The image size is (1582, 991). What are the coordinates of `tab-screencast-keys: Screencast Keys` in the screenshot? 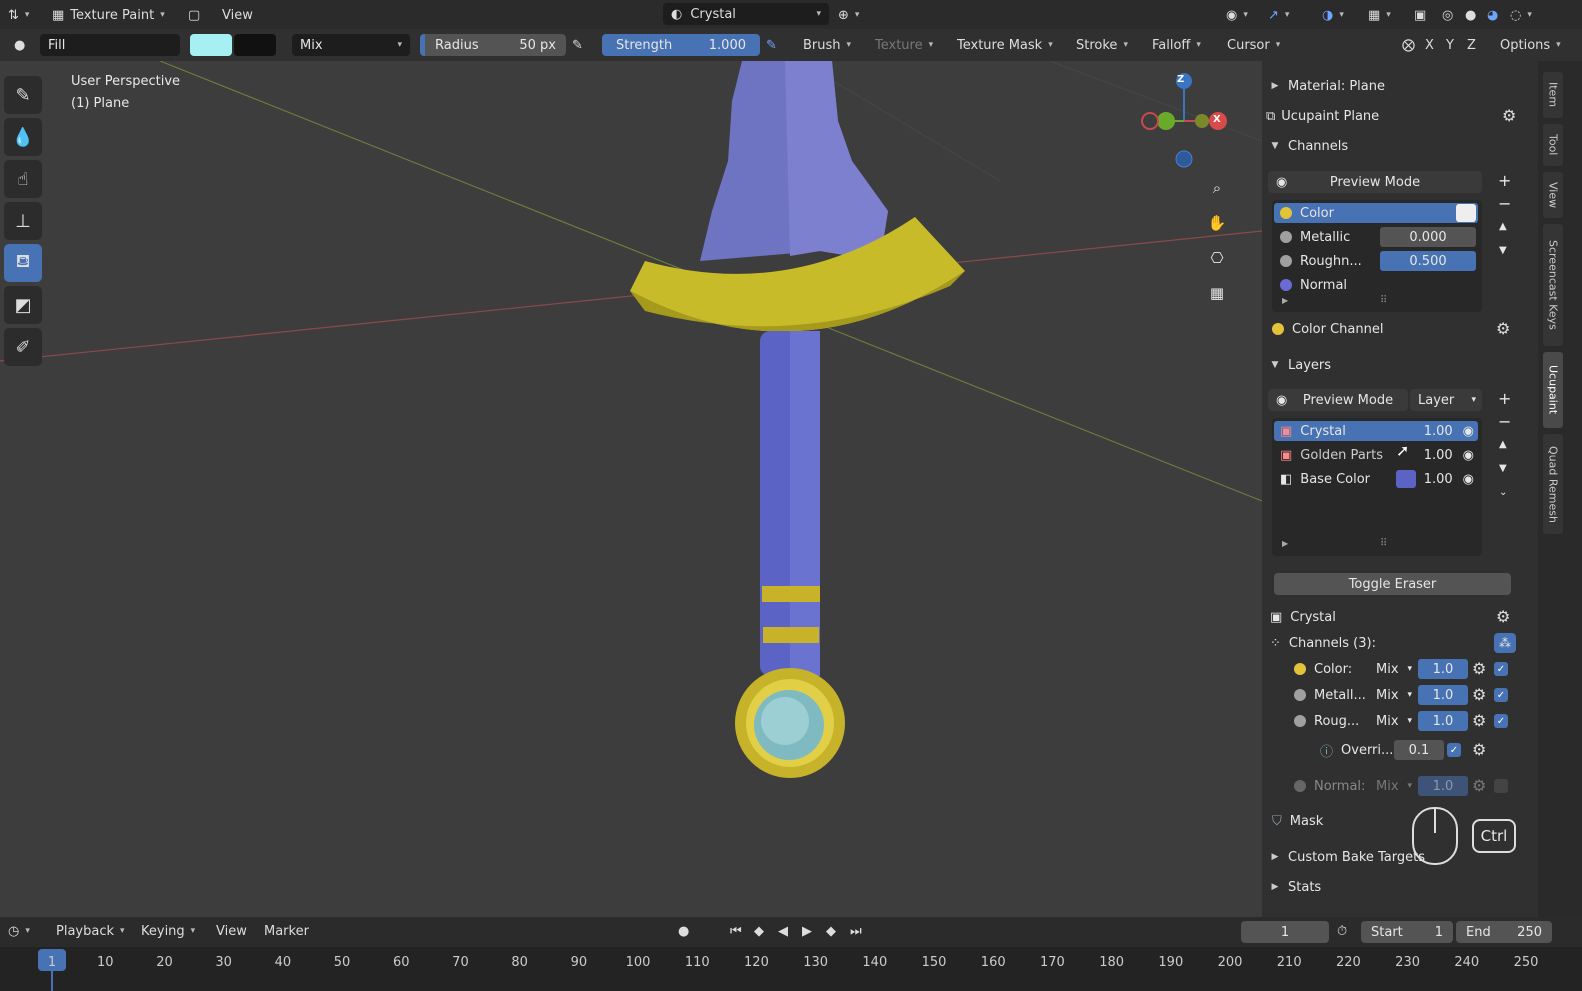 It's located at (1553, 285).